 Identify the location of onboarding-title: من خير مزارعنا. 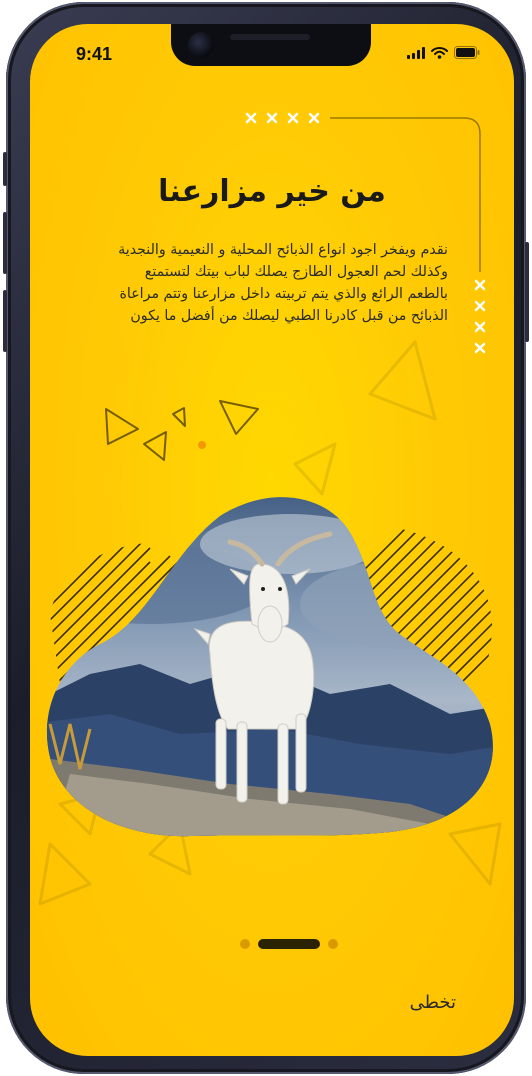
(272, 191).